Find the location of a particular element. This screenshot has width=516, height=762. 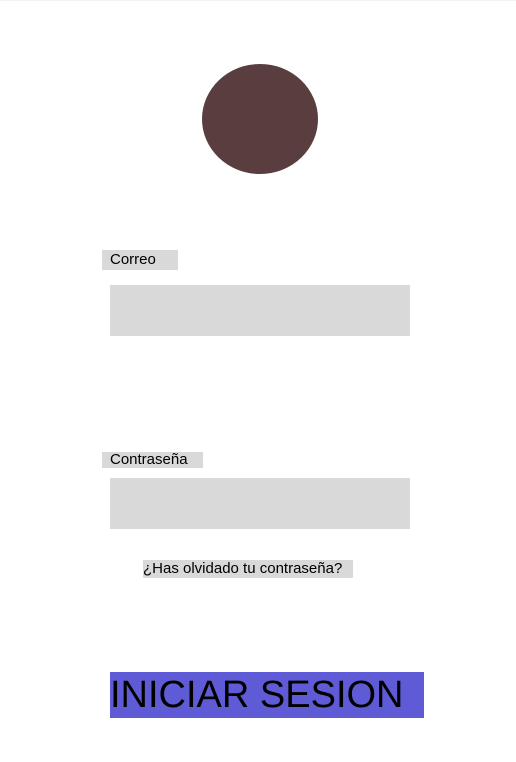

email-label: Correo is located at coordinates (140, 260).